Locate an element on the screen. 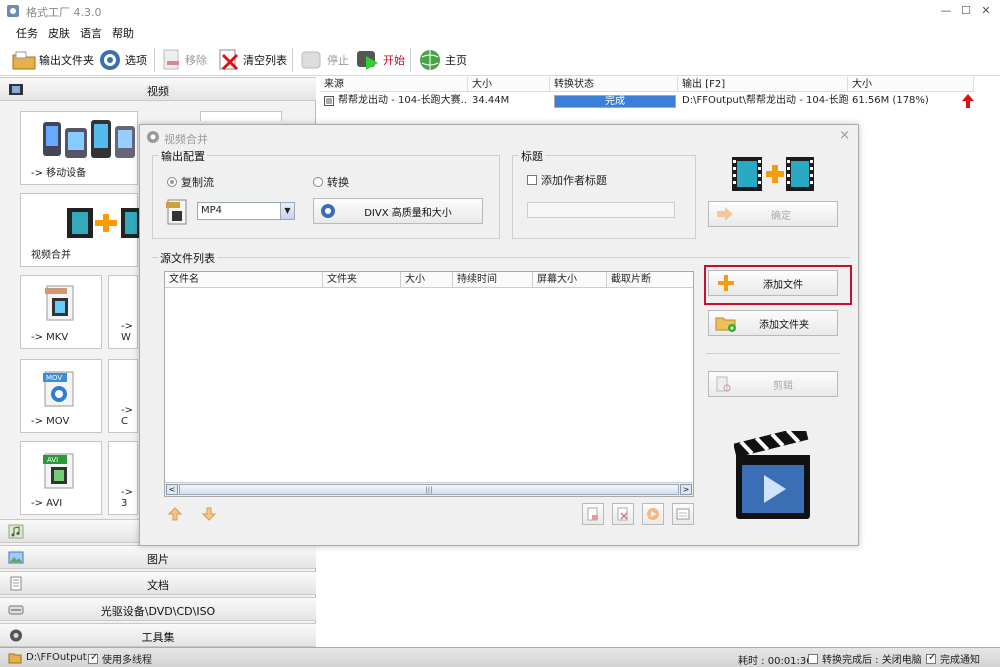  options-button: 选项 is located at coordinates (122, 60).